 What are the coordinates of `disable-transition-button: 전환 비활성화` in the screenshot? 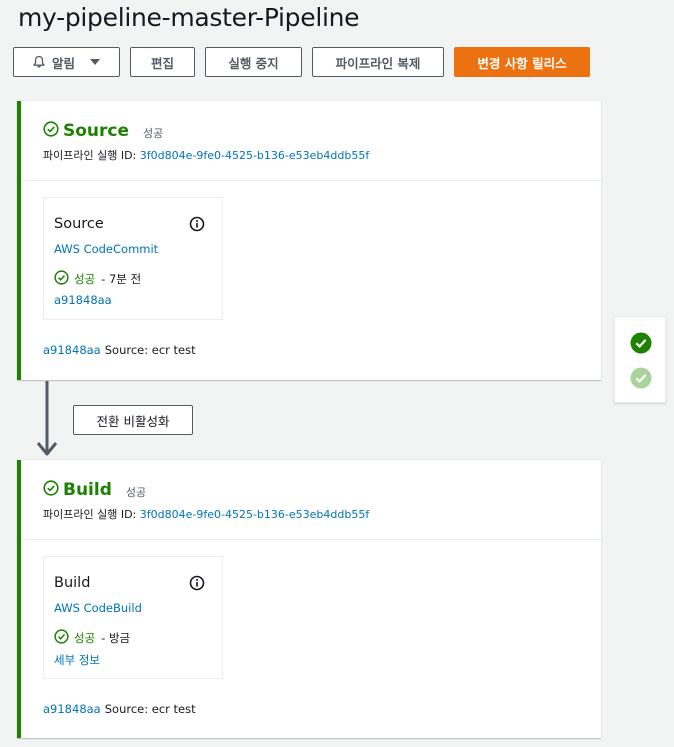 It's located at (133, 420).